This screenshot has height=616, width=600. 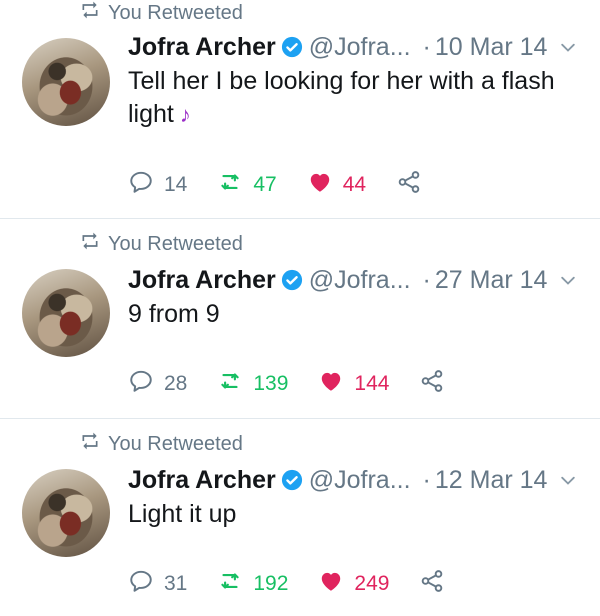 What do you see at coordinates (348, 314) in the screenshot?
I see `tweet-text: 9 from 9` at bounding box center [348, 314].